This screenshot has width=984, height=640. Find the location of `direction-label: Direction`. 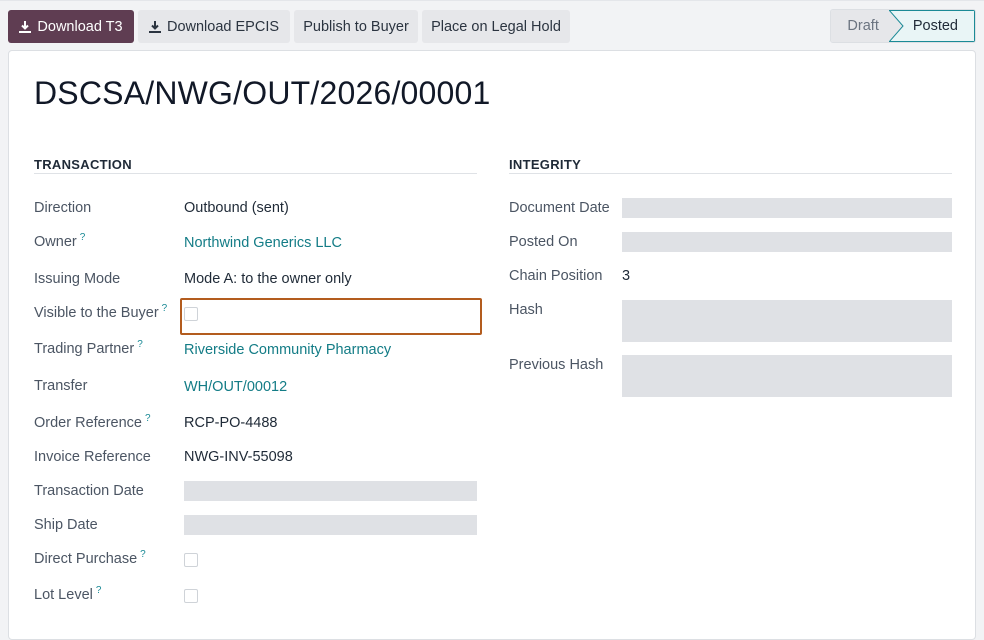

direction-label: Direction is located at coordinates (63, 208).